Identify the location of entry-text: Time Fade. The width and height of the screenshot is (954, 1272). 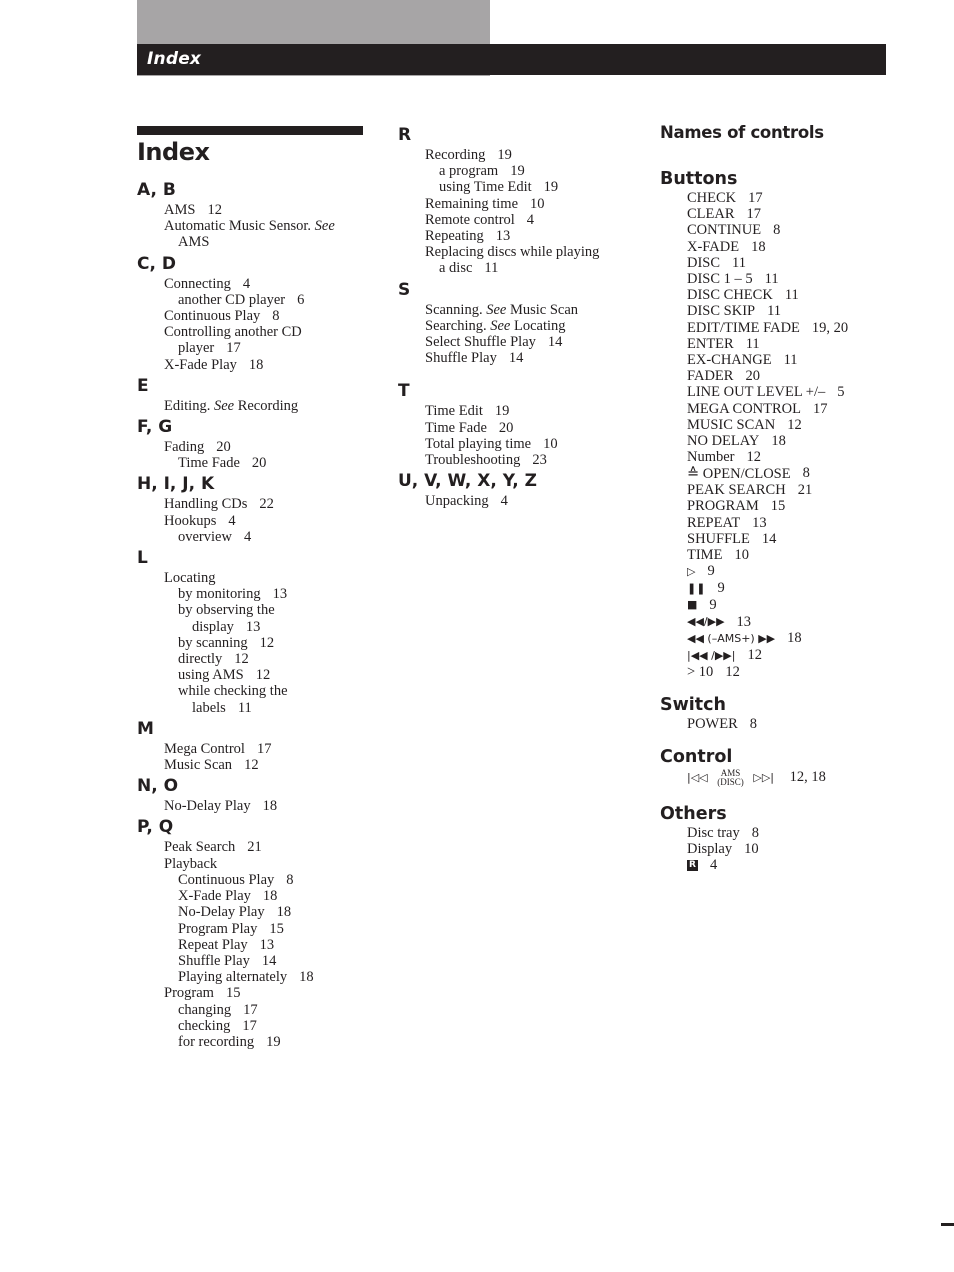
(209, 463).